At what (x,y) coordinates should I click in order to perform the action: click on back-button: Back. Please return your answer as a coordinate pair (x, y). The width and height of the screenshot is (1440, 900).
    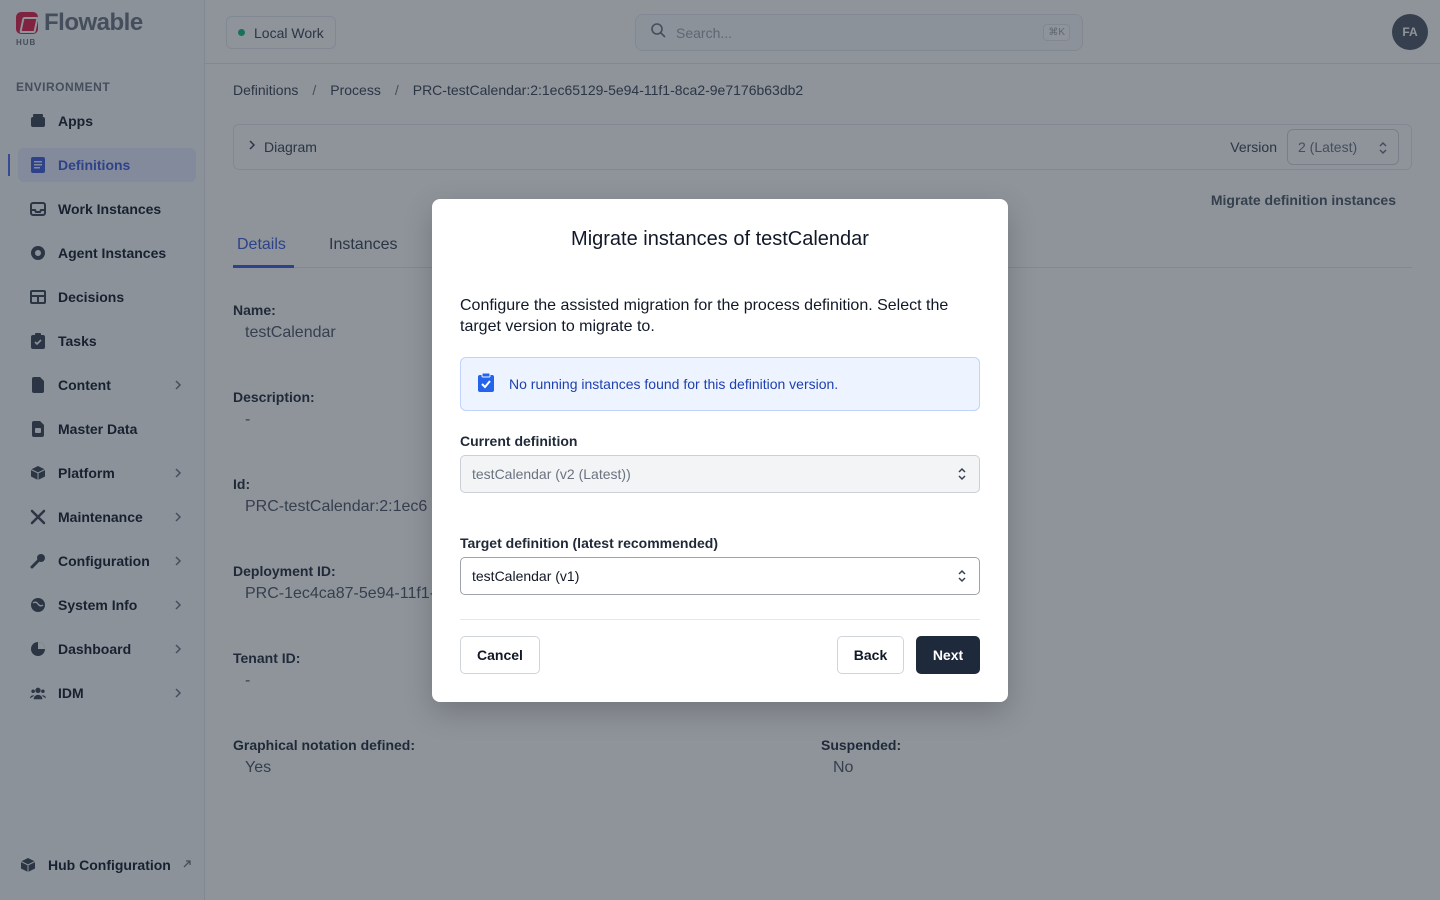
    Looking at the image, I should click on (870, 655).